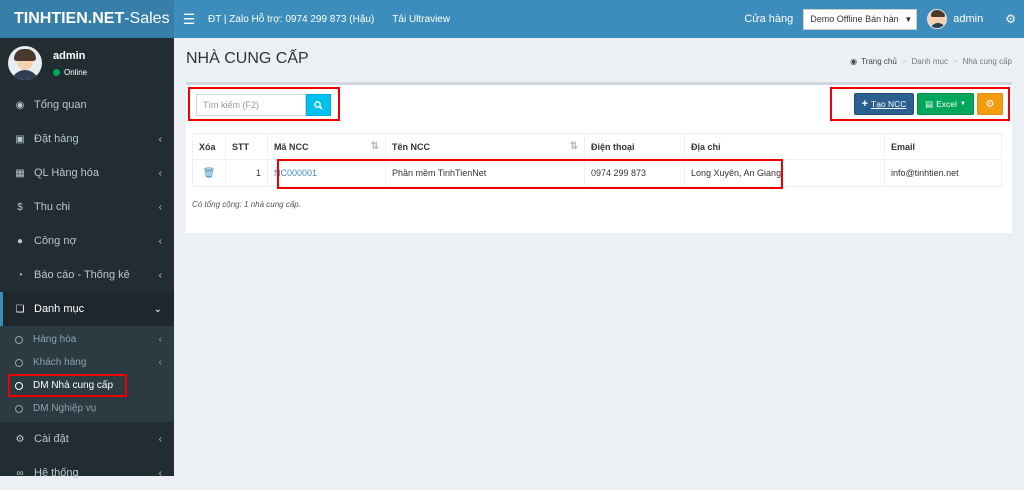  What do you see at coordinates (943, 146) in the screenshot?
I see `column-header-email: Email` at bounding box center [943, 146].